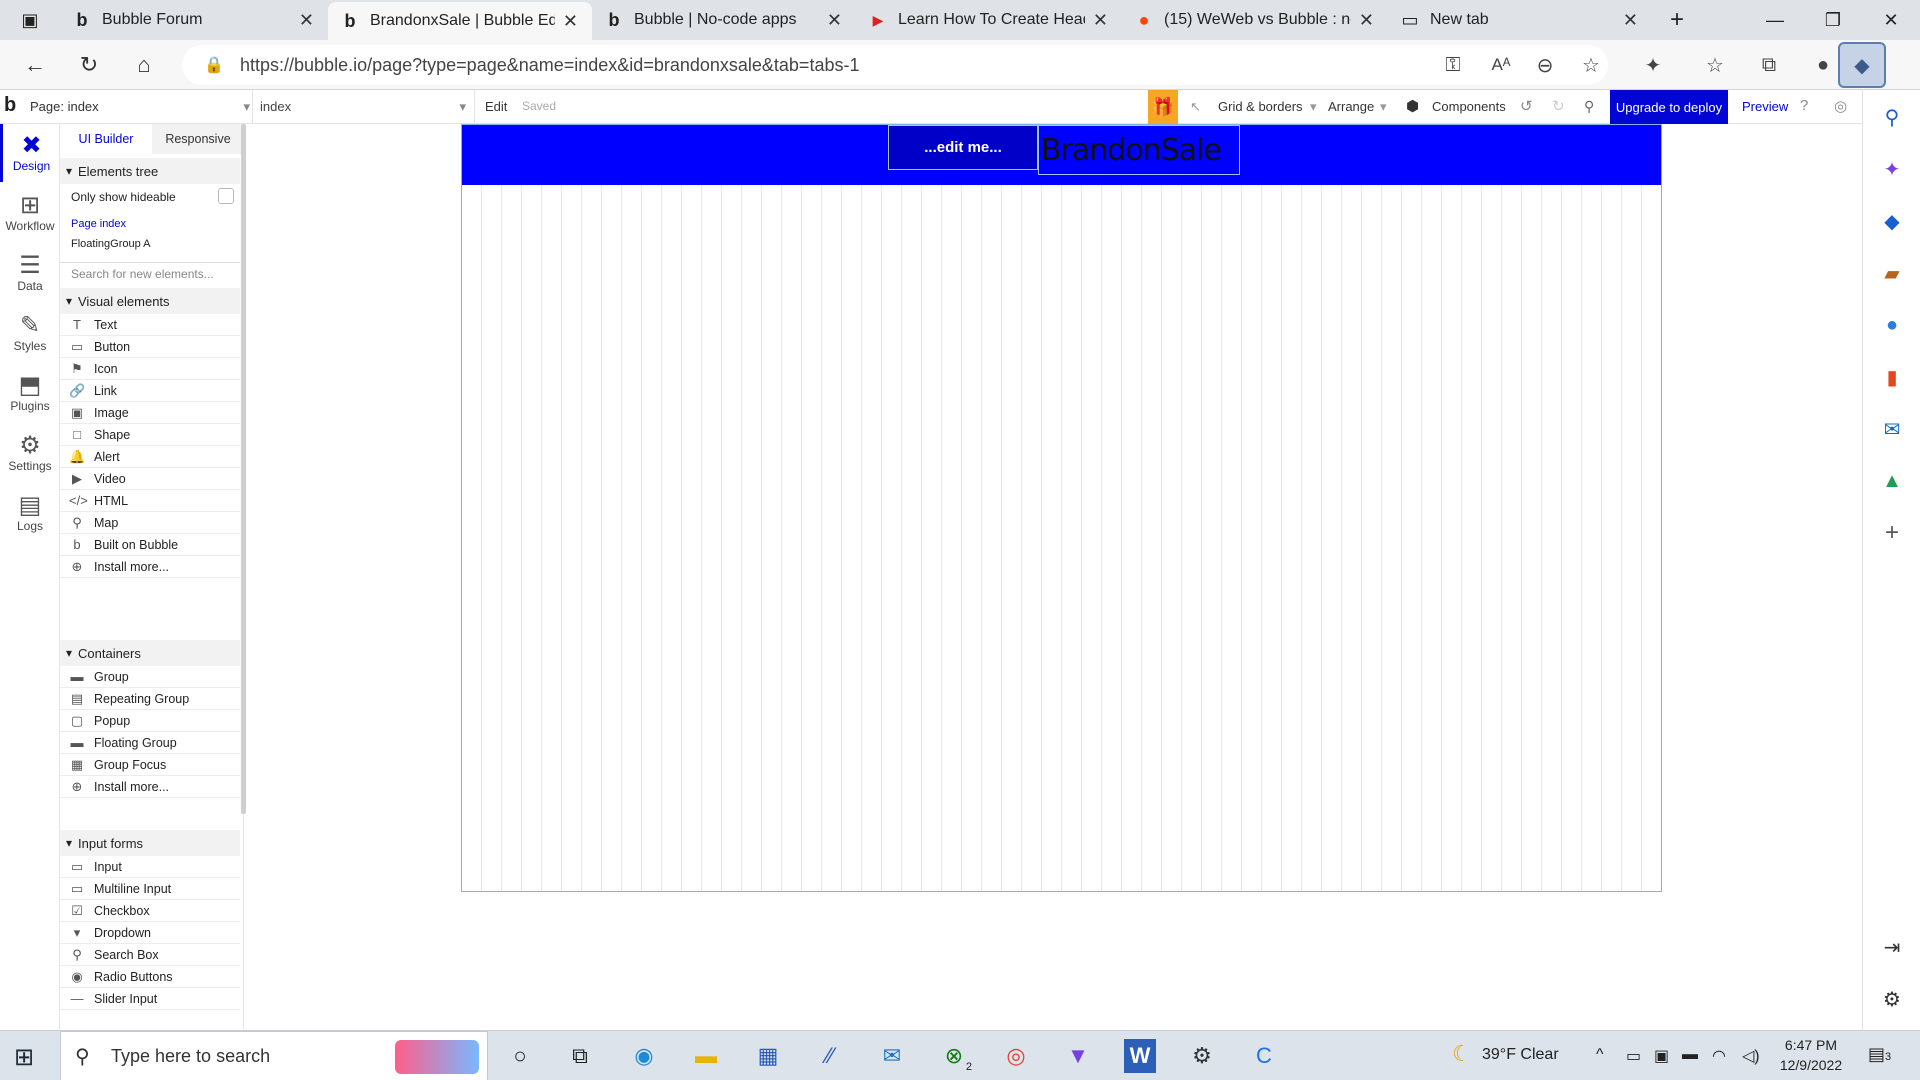 This screenshot has height=1080, width=1920. I want to click on favorites-icon: ☆, so click(1715, 65).